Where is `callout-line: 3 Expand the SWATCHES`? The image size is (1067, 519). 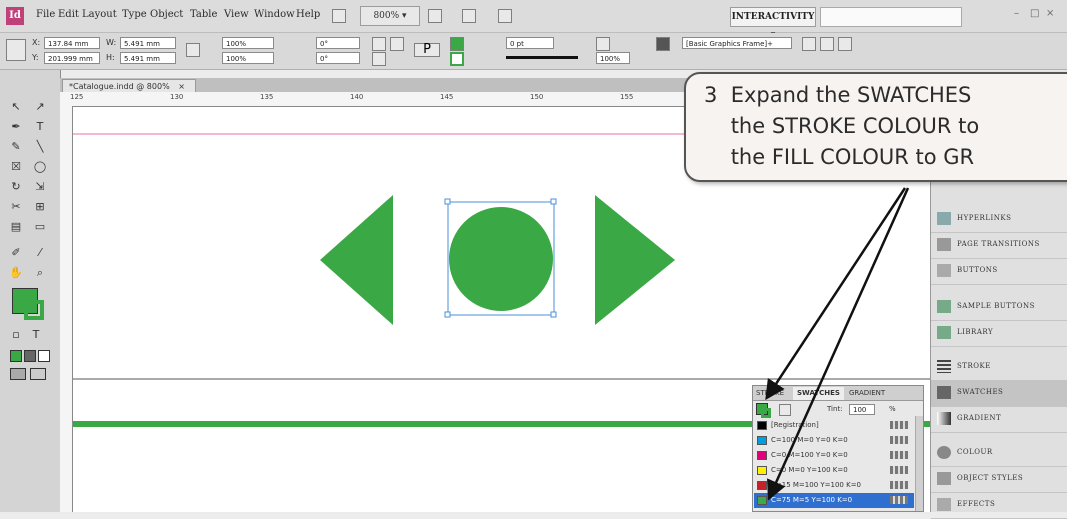
callout-line: 3 Expand the SWATCHES is located at coordinates (838, 95).